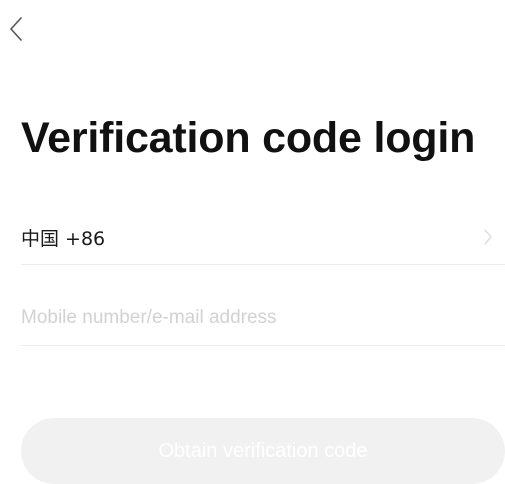 The height and width of the screenshot is (484, 505). Describe the element at coordinates (248, 138) in the screenshot. I see `page-title: Verification code login` at that location.